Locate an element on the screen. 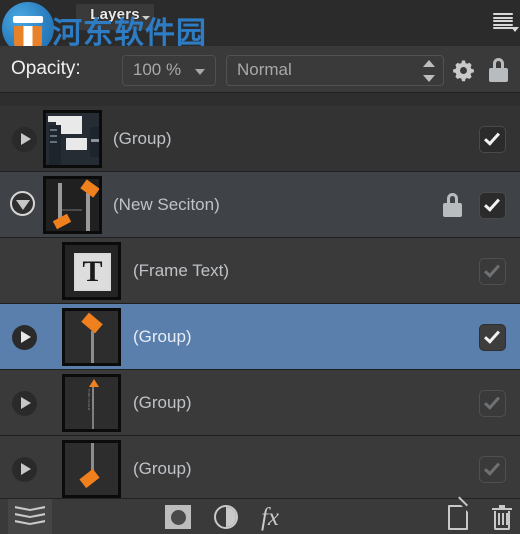 The image size is (520, 534). layer-stack-button is located at coordinates (30, 516).